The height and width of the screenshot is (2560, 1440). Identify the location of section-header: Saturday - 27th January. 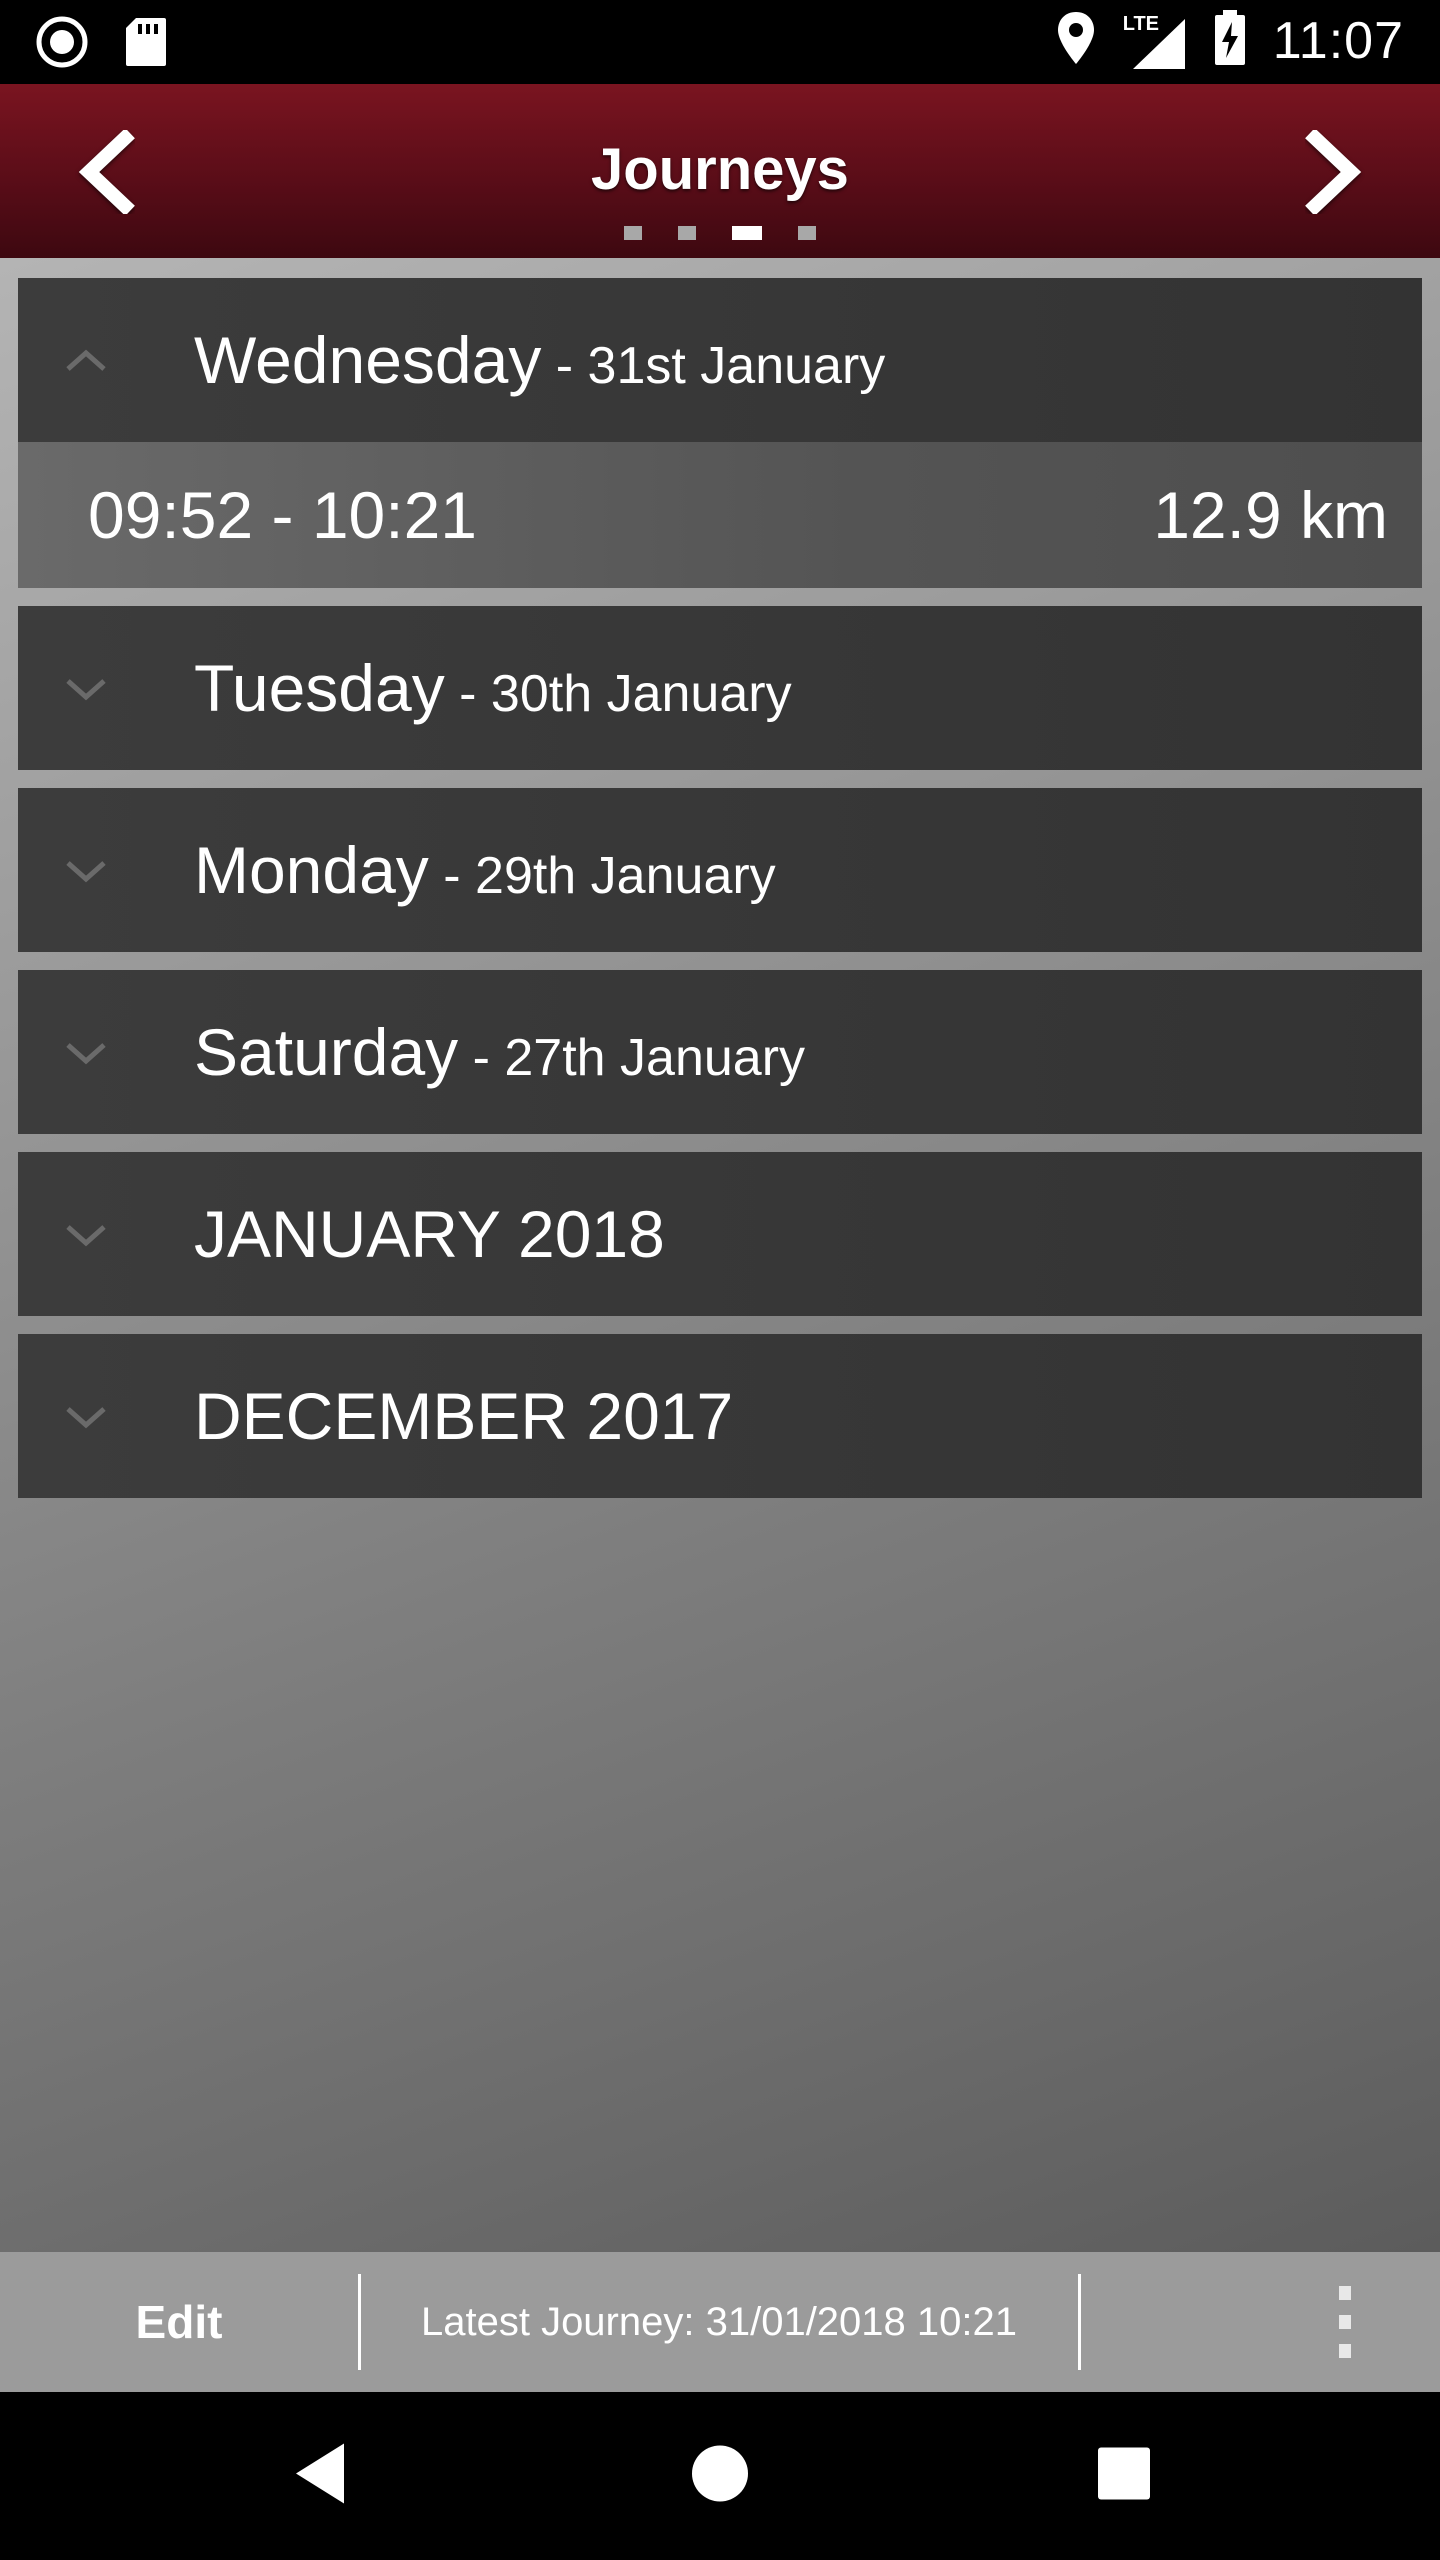
(720, 1052).